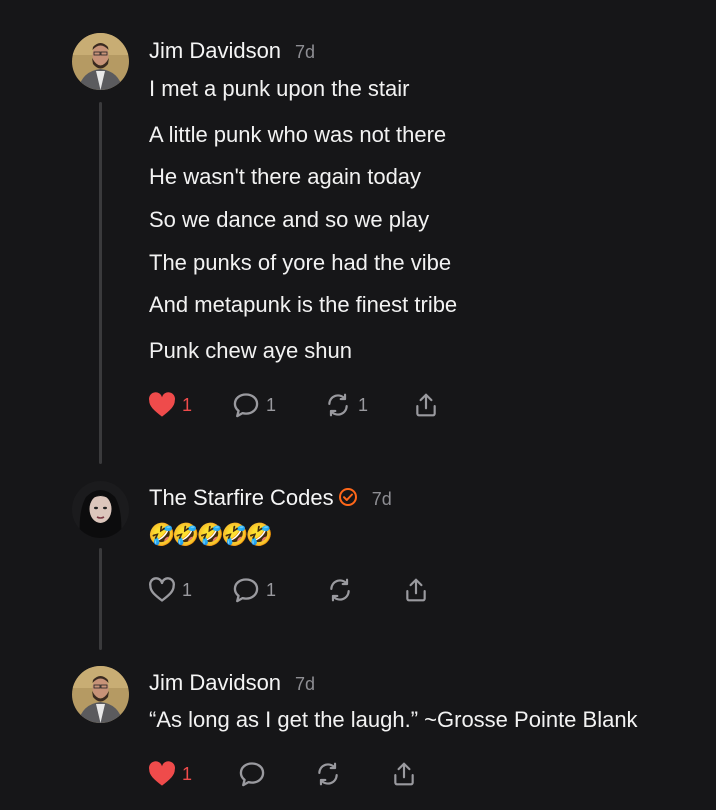  Describe the element at coordinates (348, 497) in the screenshot. I see `verified-badge-icon` at that location.